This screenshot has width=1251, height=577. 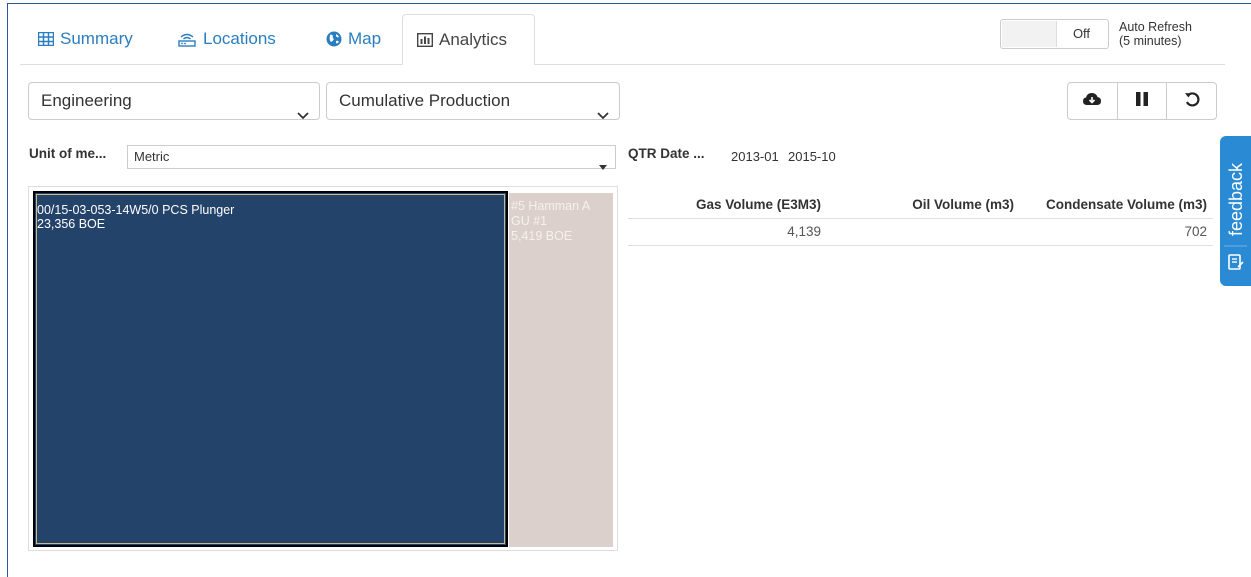 I want to click on uom-select: Metric, so click(x=371, y=157).